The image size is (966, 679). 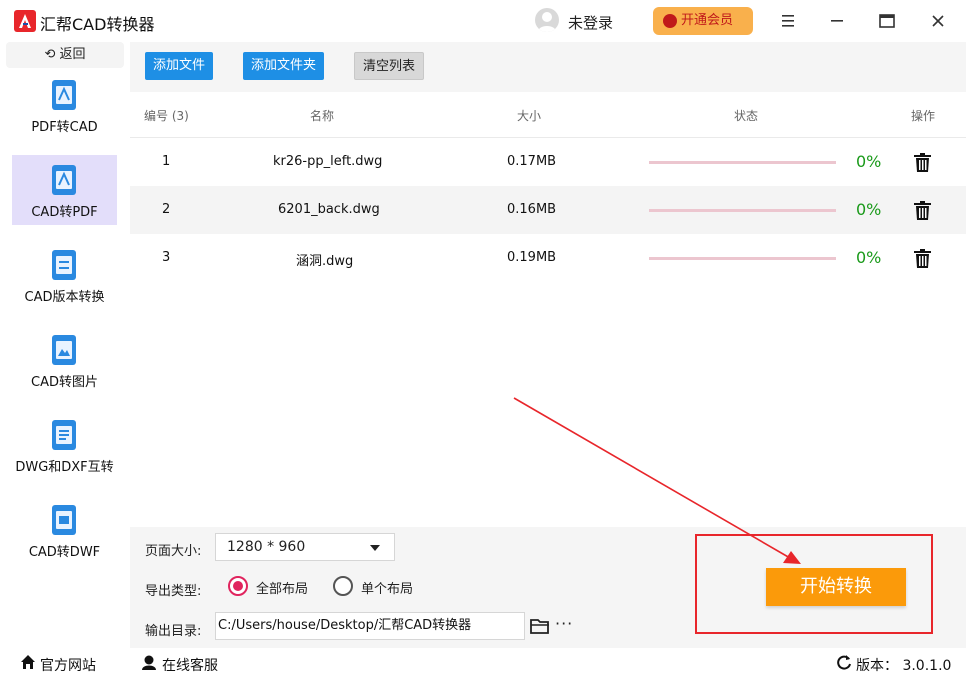 I want to click on clear-list-button: 清空列表, so click(x=389, y=66).